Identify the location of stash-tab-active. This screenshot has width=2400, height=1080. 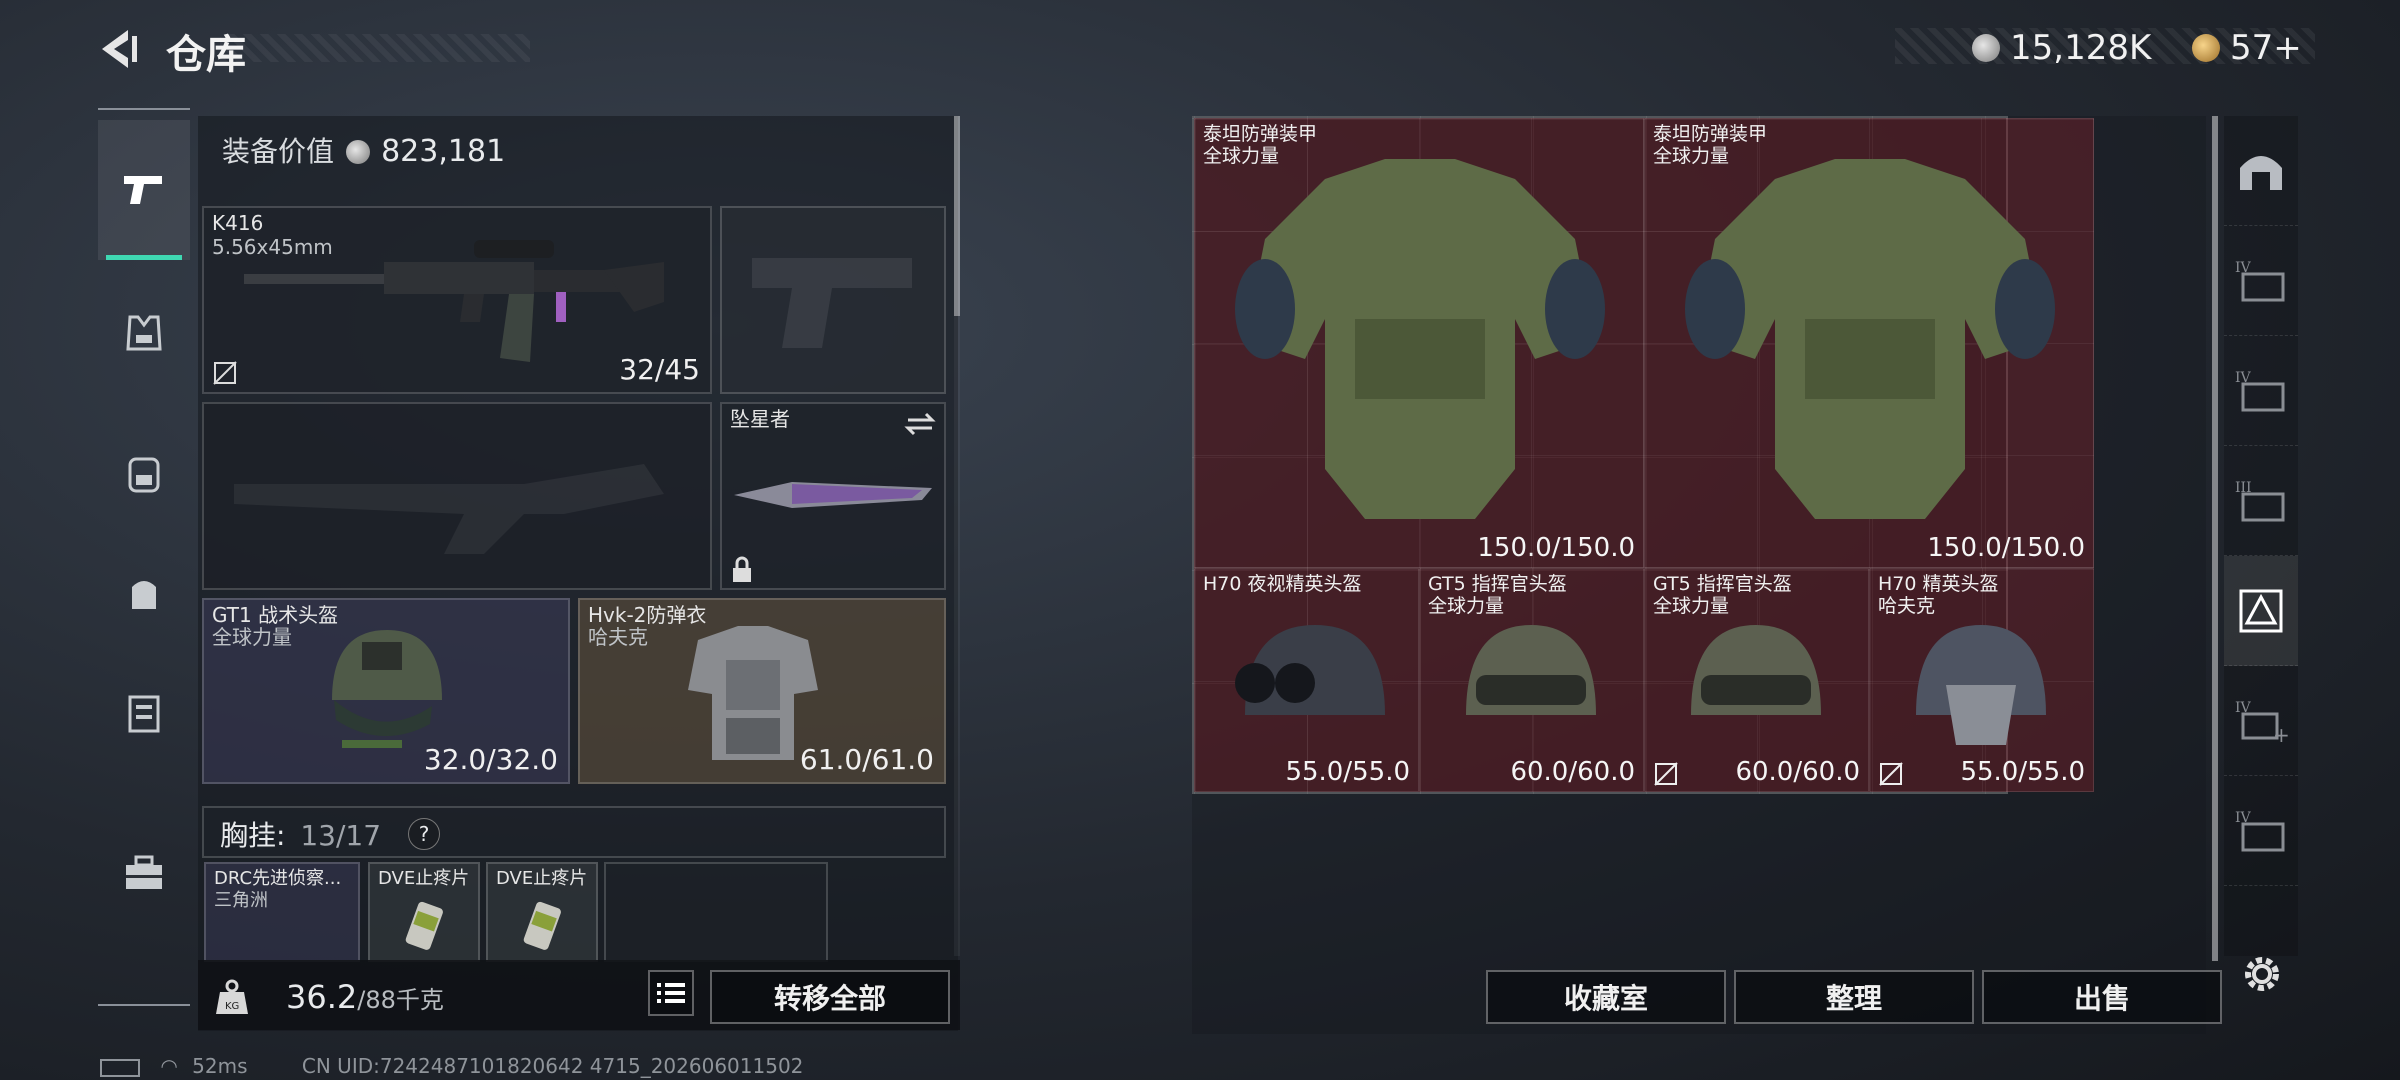
(2261, 611).